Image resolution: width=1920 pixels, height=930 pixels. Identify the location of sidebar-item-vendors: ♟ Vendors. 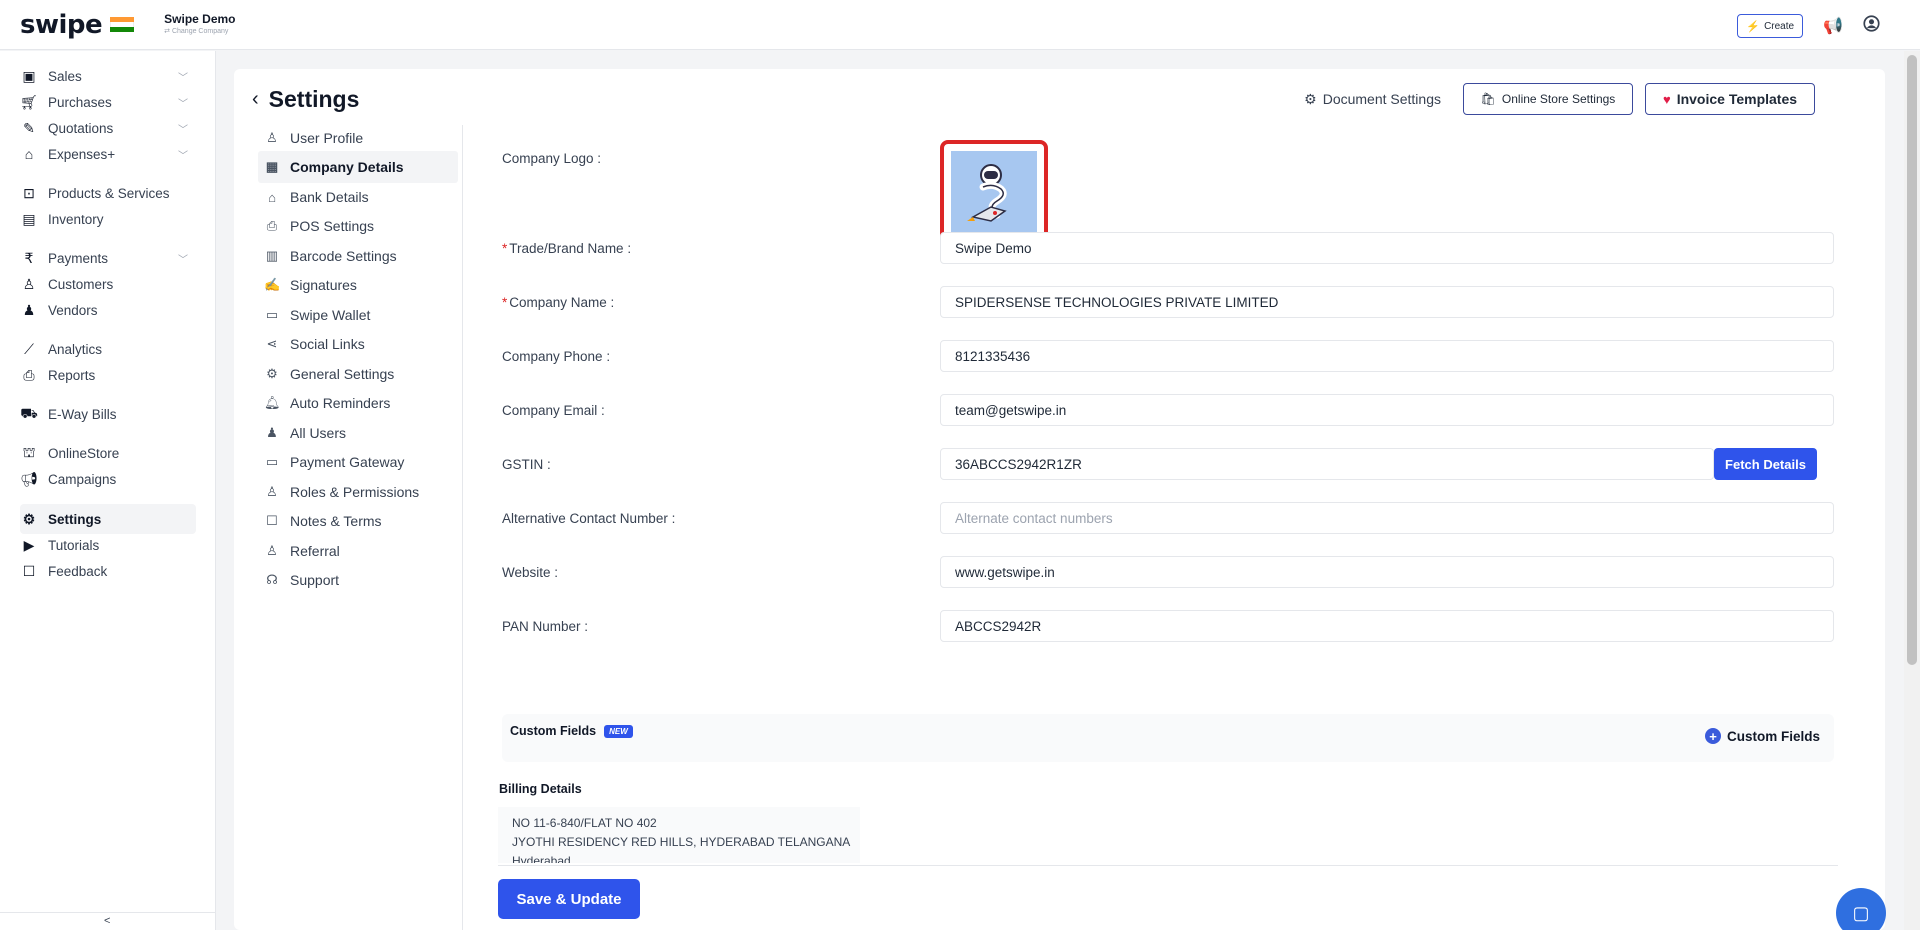
(108, 310).